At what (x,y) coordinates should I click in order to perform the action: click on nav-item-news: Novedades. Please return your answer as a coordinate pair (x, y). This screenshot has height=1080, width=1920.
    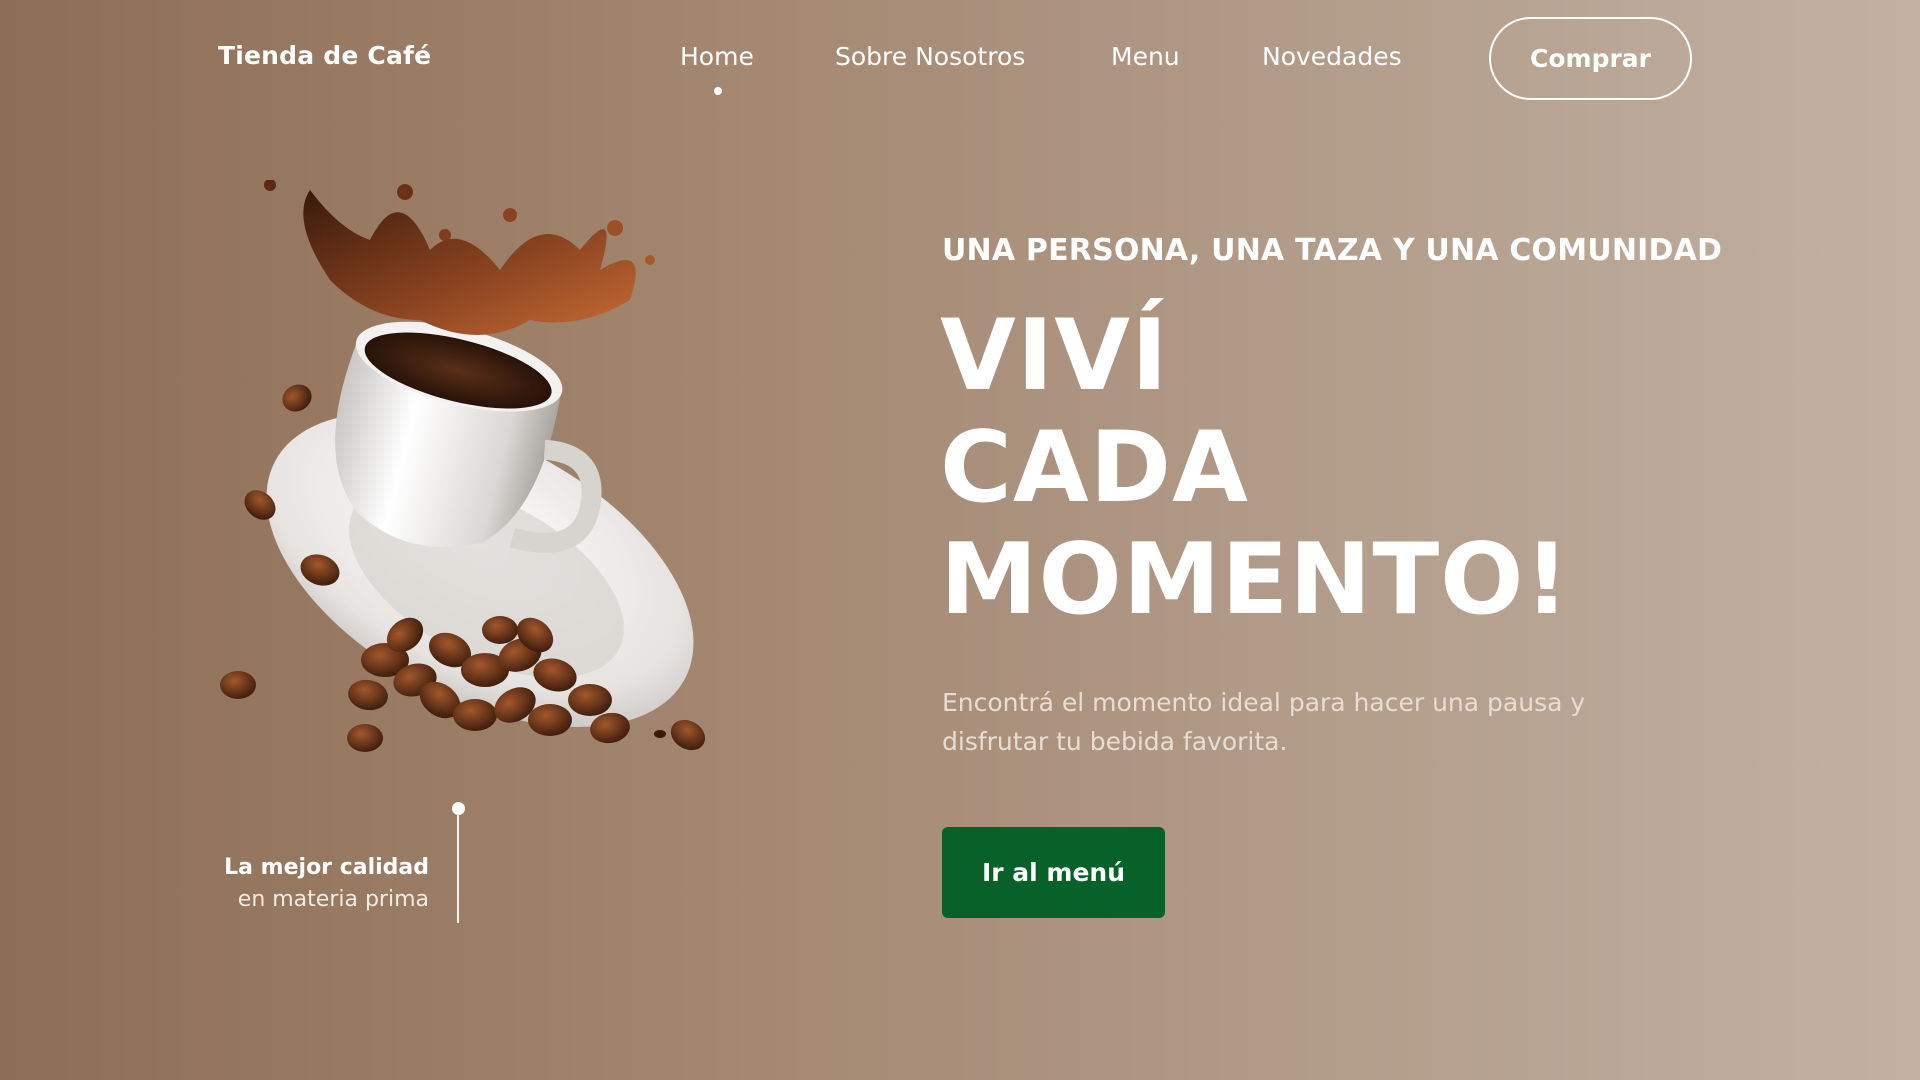
    Looking at the image, I should click on (1332, 56).